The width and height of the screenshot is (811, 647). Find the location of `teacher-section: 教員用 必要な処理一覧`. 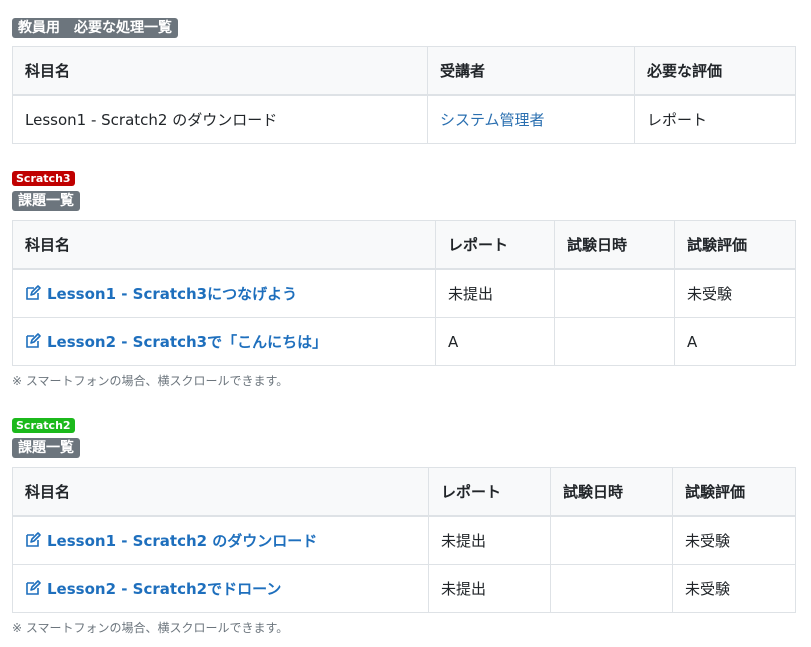

teacher-section: 教員用 必要な処理一覧 is located at coordinates (95, 27).